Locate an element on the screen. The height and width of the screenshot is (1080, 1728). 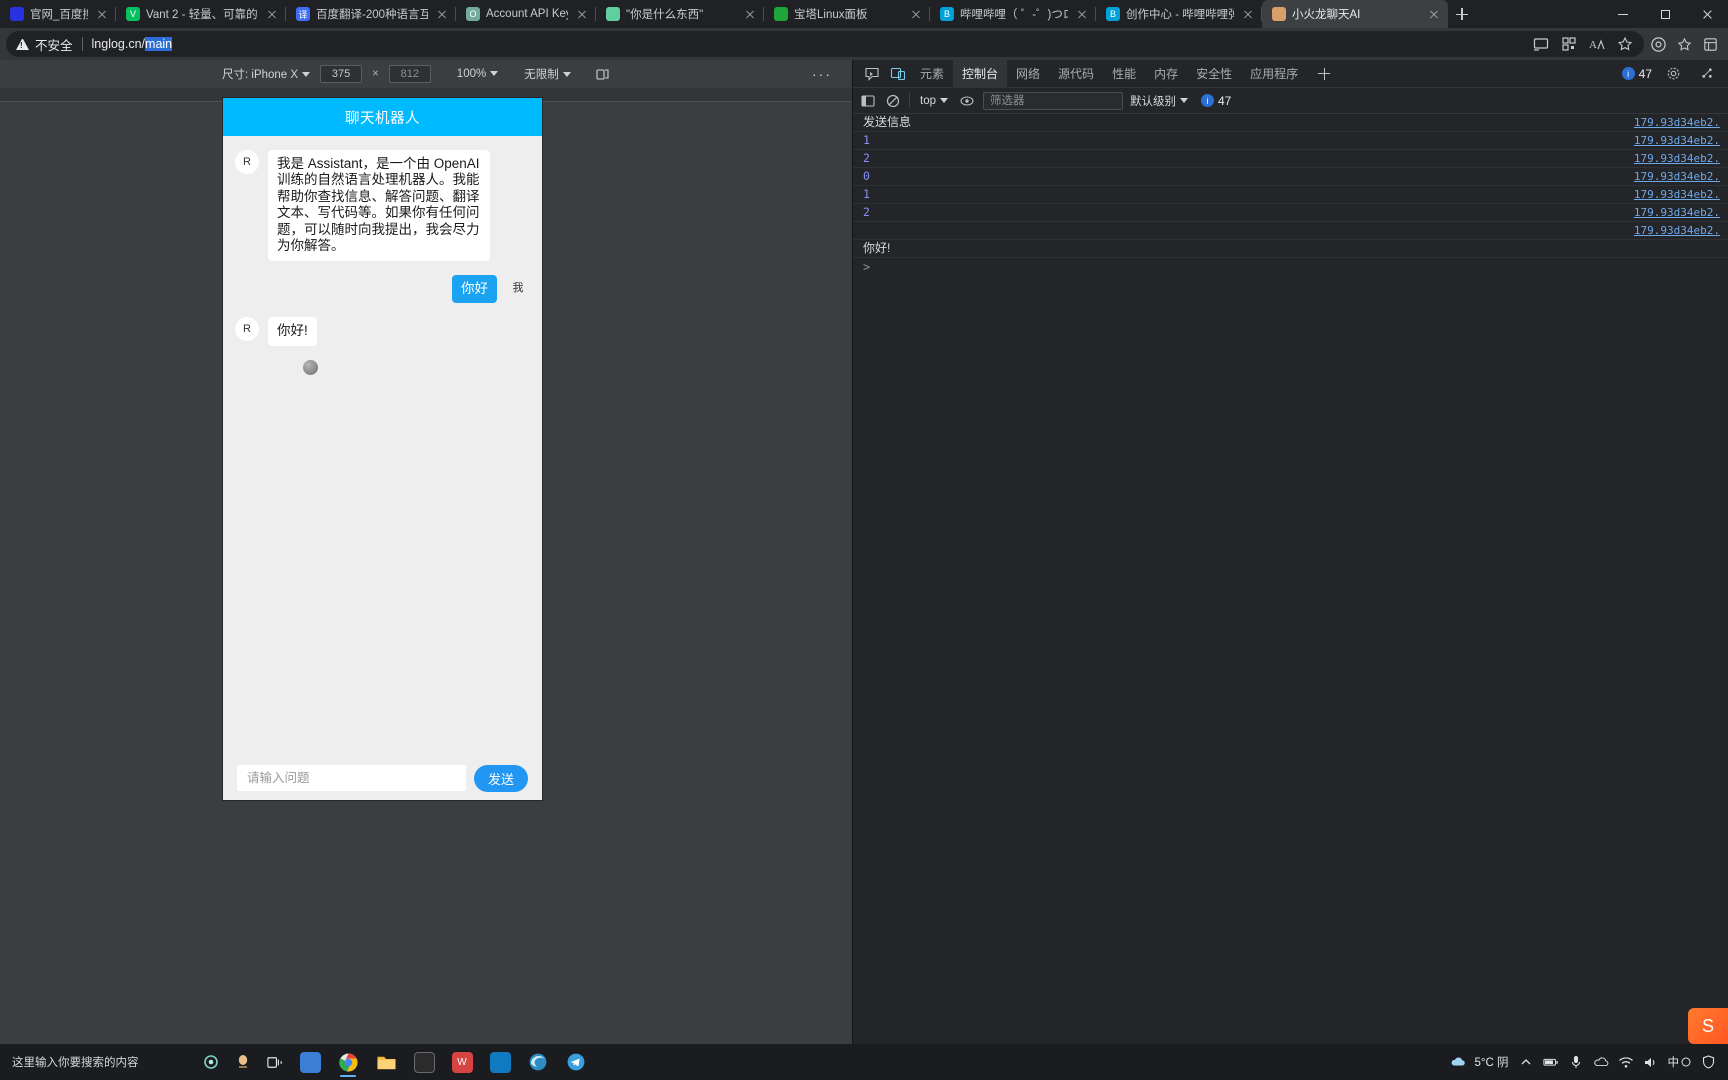
clear-console-icon is located at coordinates (893, 101).